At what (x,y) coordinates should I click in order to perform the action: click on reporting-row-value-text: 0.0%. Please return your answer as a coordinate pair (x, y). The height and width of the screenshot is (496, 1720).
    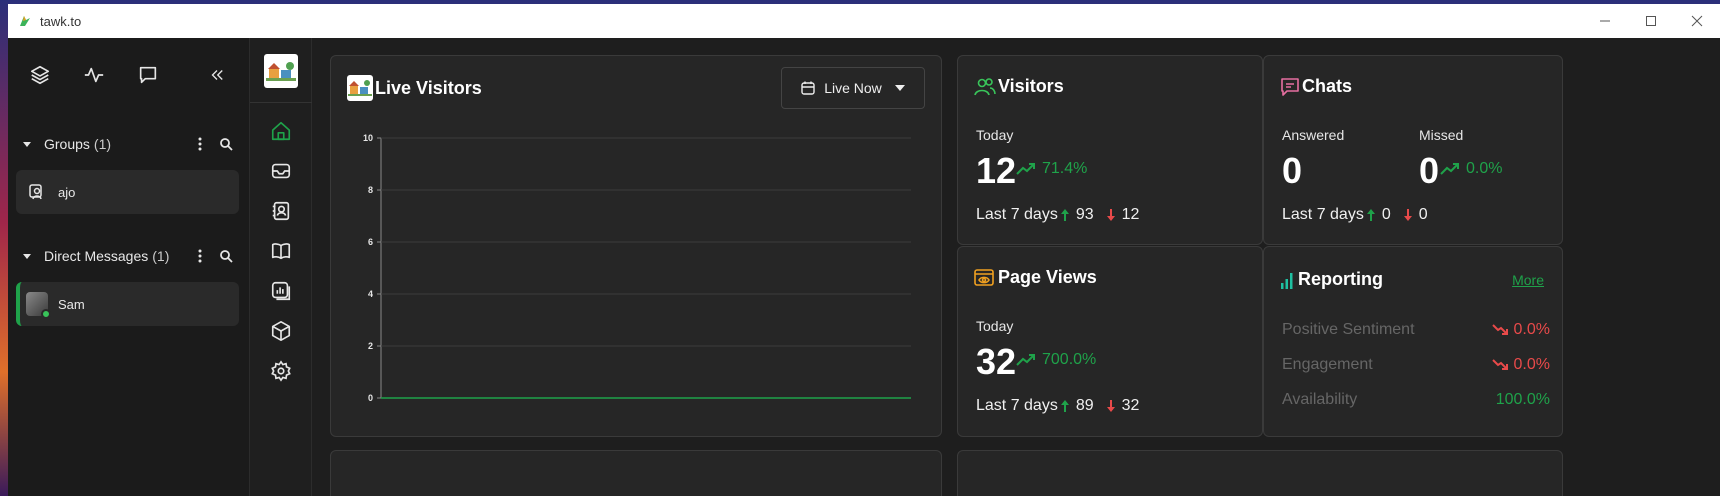
    Looking at the image, I should click on (1531, 329).